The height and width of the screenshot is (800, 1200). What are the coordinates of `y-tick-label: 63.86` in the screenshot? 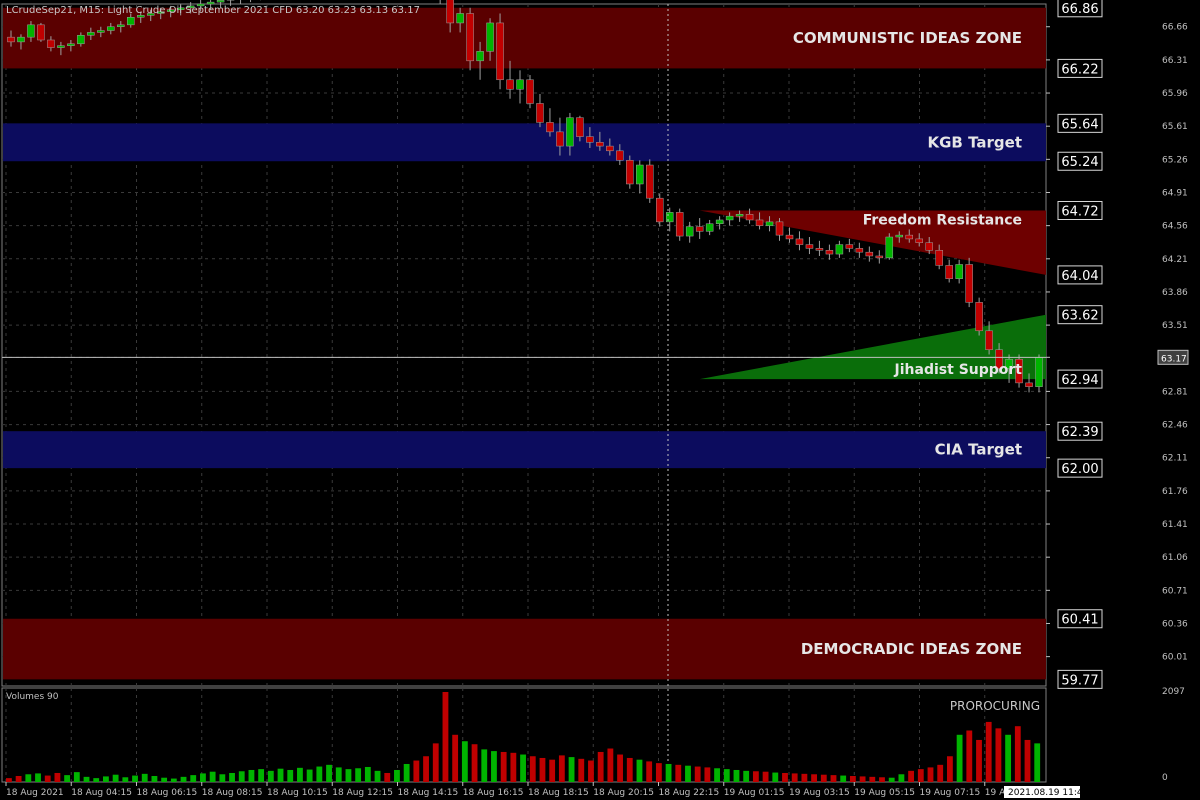 It's located at (1175, 293).